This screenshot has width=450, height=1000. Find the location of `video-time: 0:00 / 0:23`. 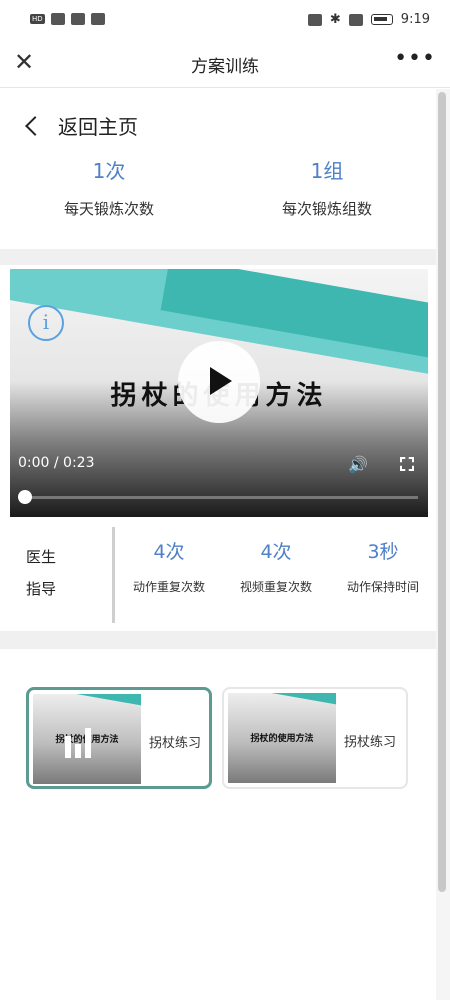

video-time: 0:00 / 0:23 is located at coordinates (56, 463).